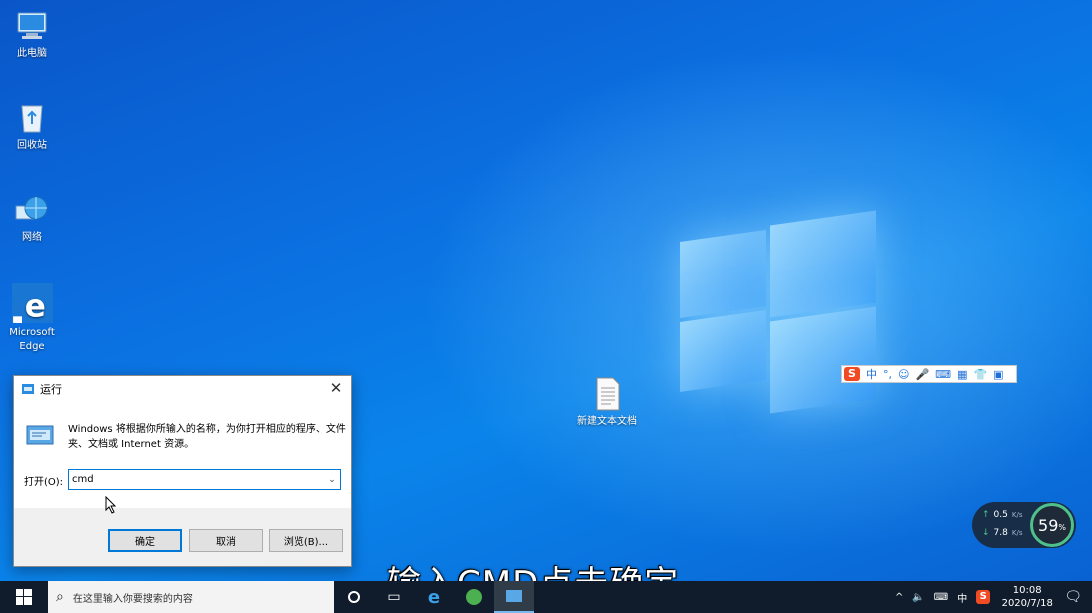 This screenshot has width=1092, height=613. I want to click on arrow-up-icon: ↑, so click(986, 515).